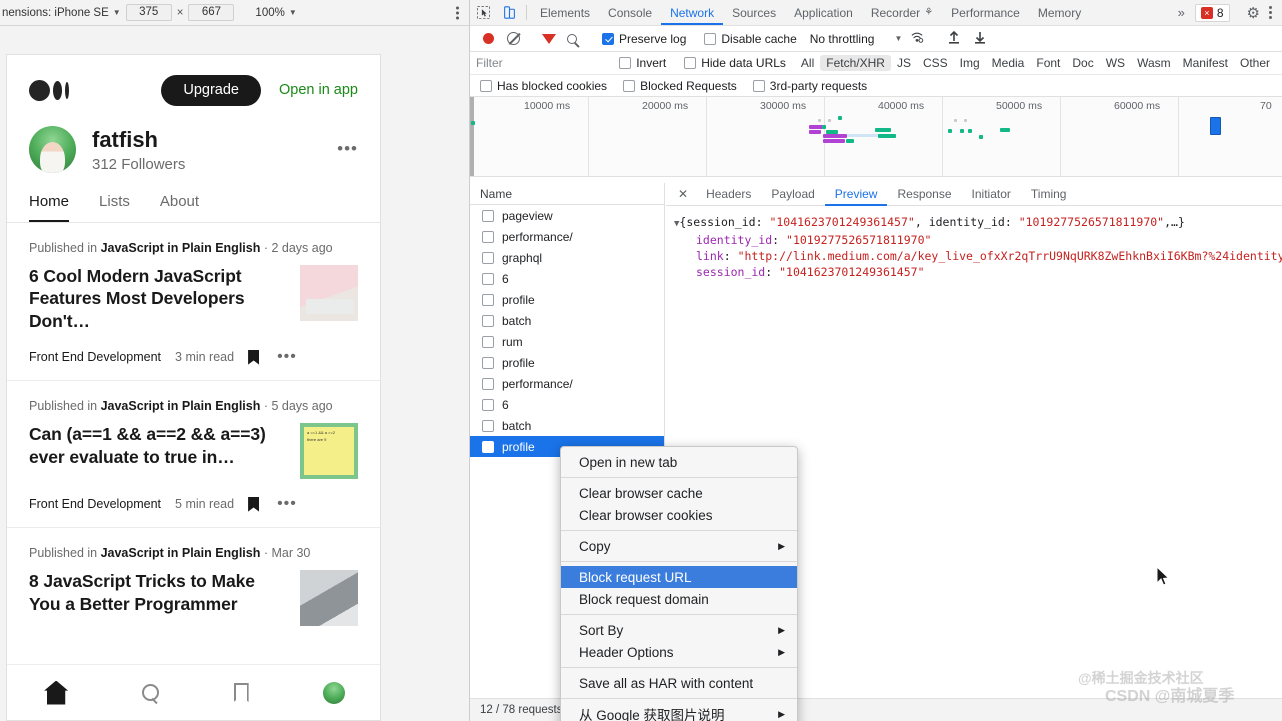 The height and width of the screenshot is (721, 1282). Describe the element at coordinates (1082, 63) in the screenshot. I see `filter-type-doc: Doc` at that location.